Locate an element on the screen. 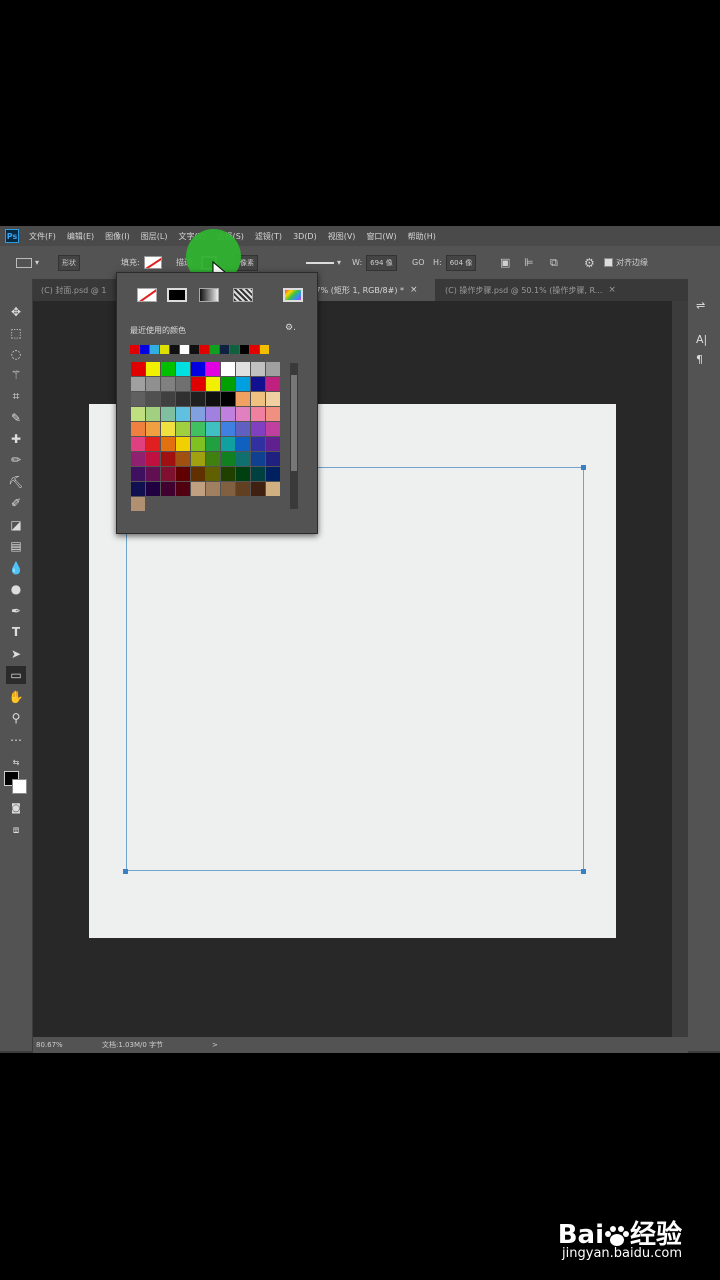 The image size is (720, 1280). color-picker-button is located at coordinates (293, 295).